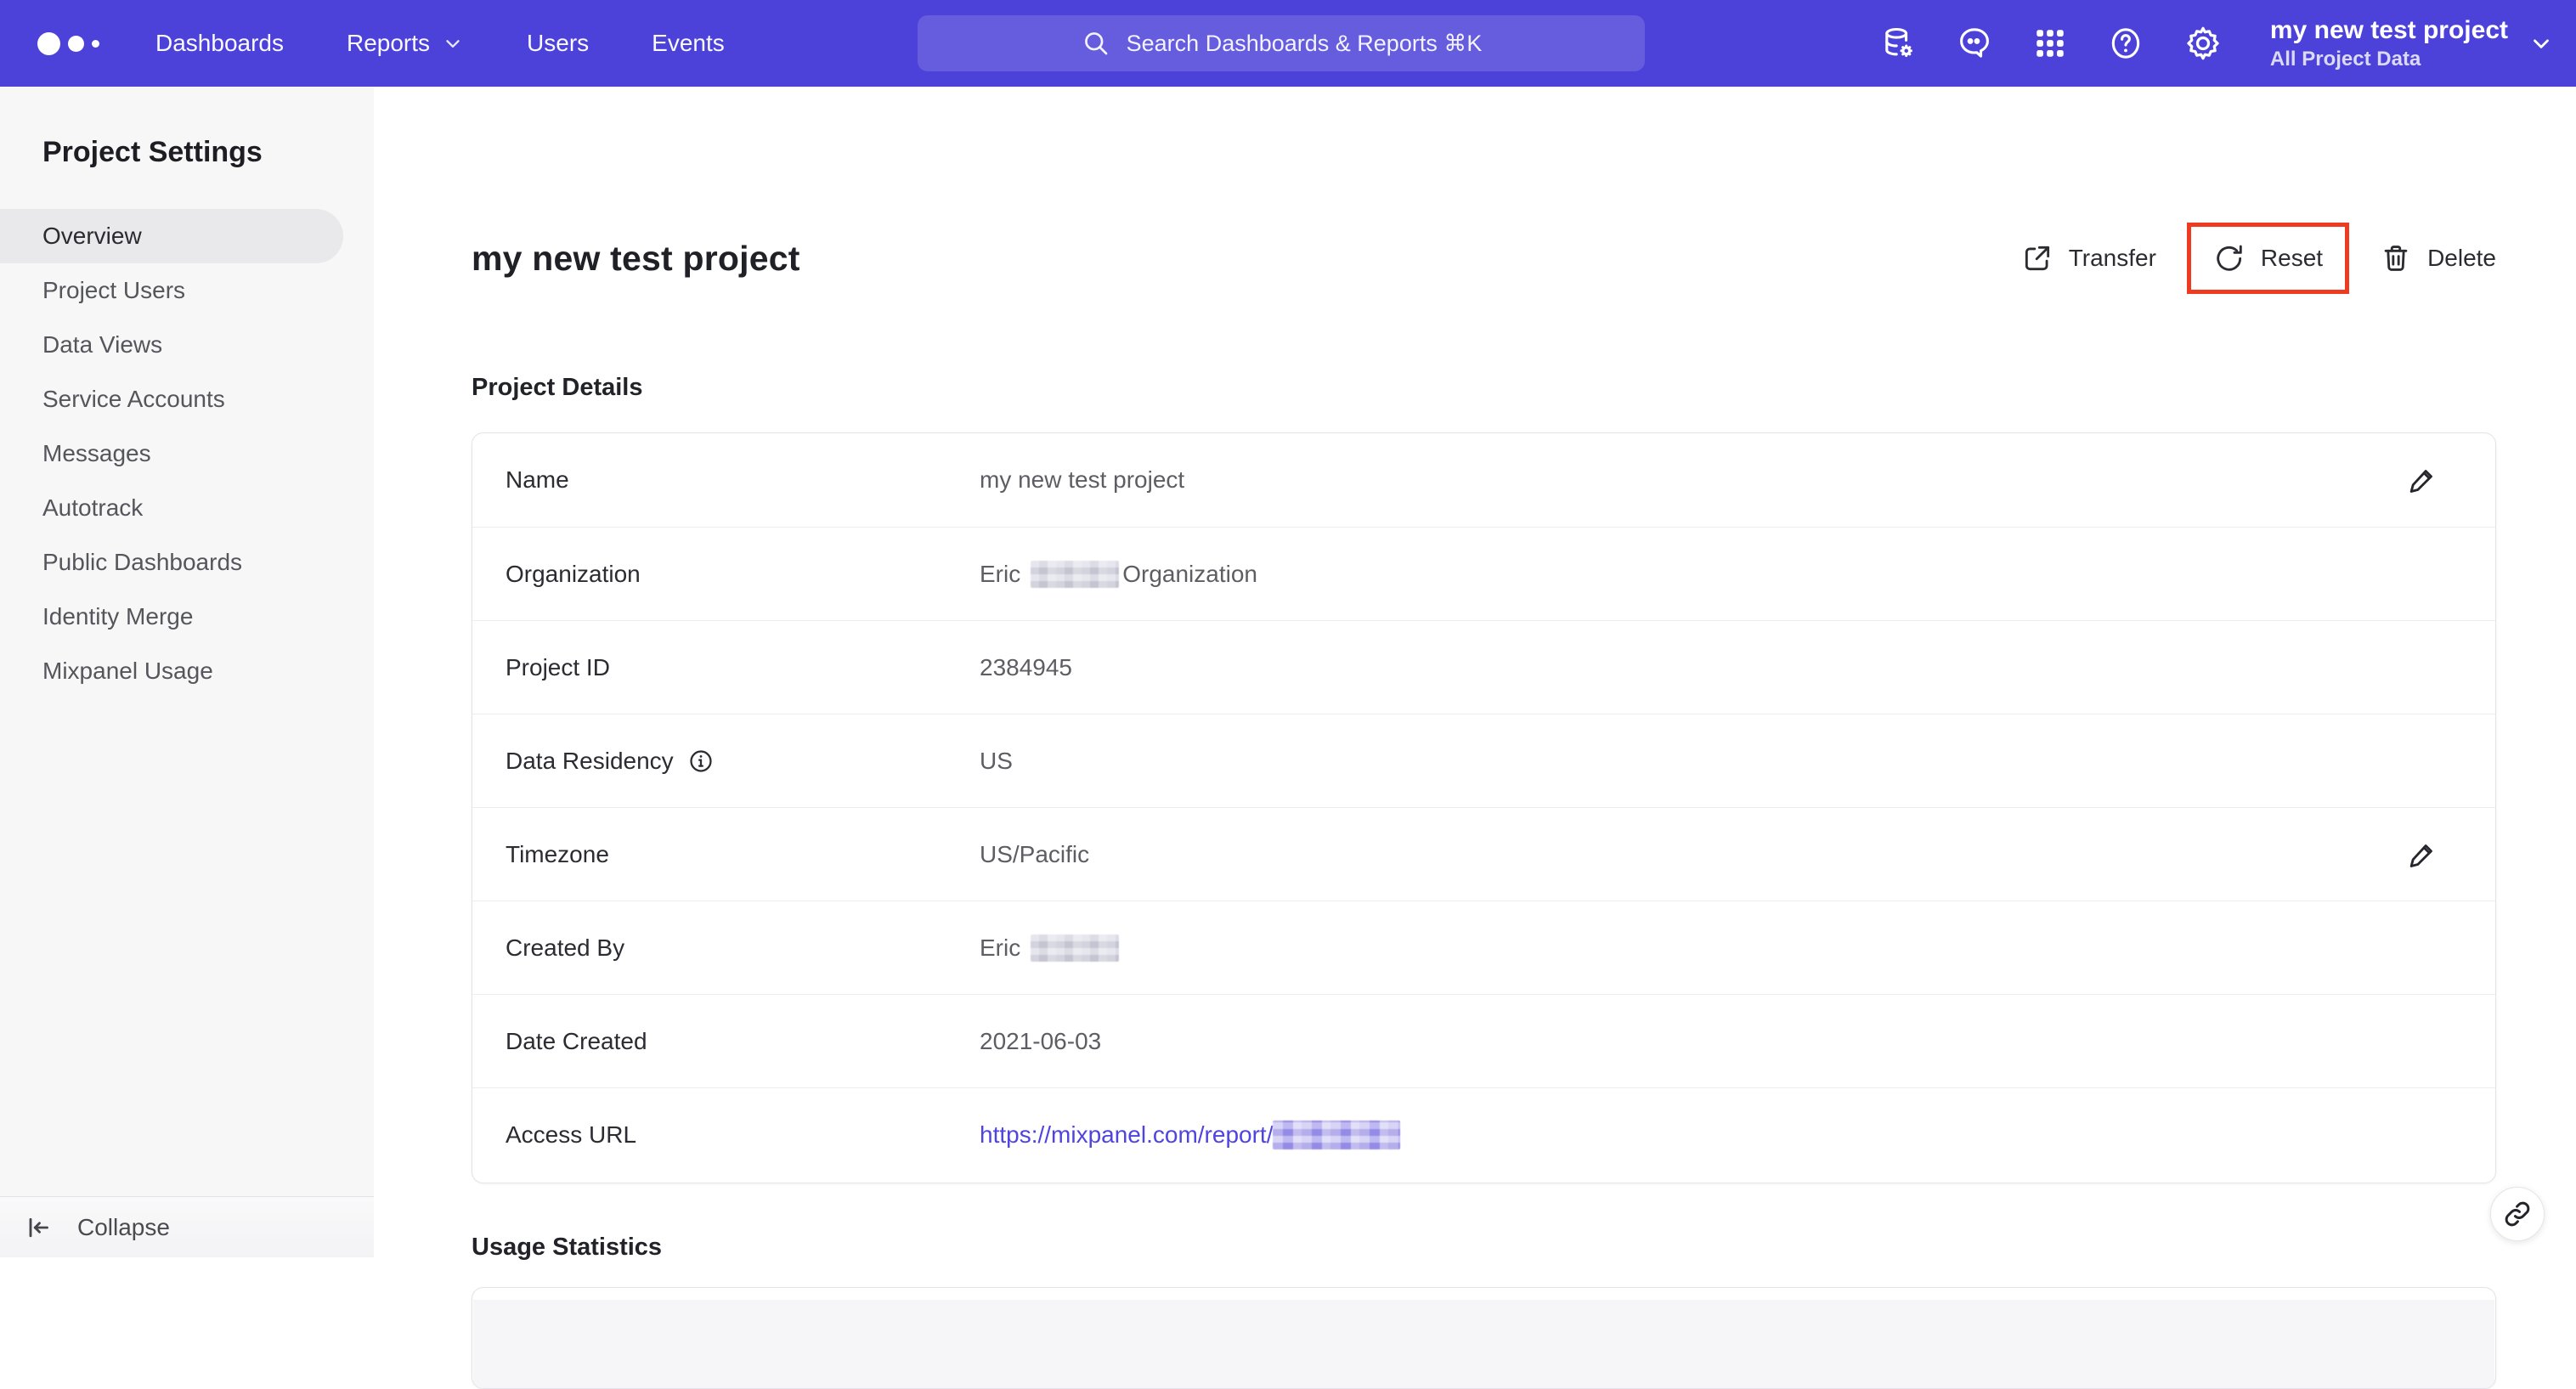 The image size is (2576, 1389). I want to click on mixpanel-logo-icon, so click(68, 43).